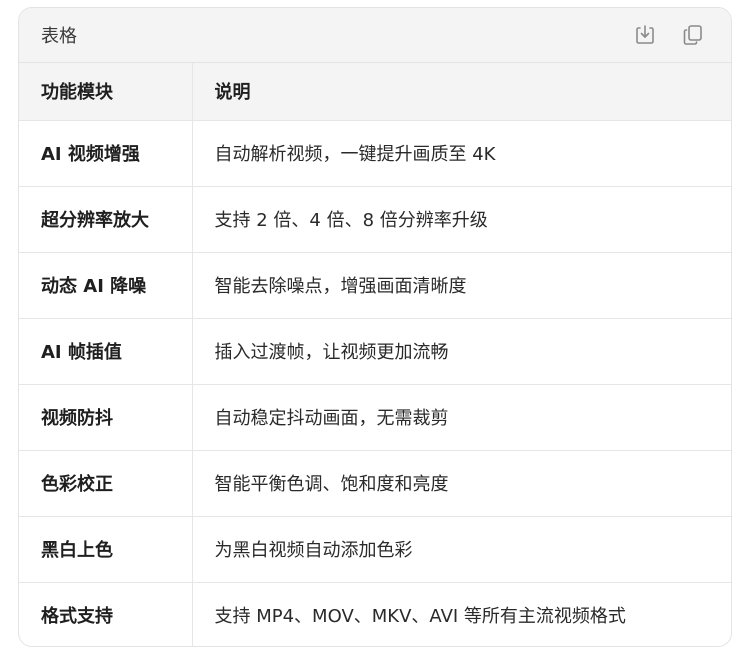 This screenshot has width=750, height=658. What do you see at coordinates (461, 549) in the screenshot?
I see `description-cell: 为黑白视频自动添加色彩` at bounding box center [461, 549].